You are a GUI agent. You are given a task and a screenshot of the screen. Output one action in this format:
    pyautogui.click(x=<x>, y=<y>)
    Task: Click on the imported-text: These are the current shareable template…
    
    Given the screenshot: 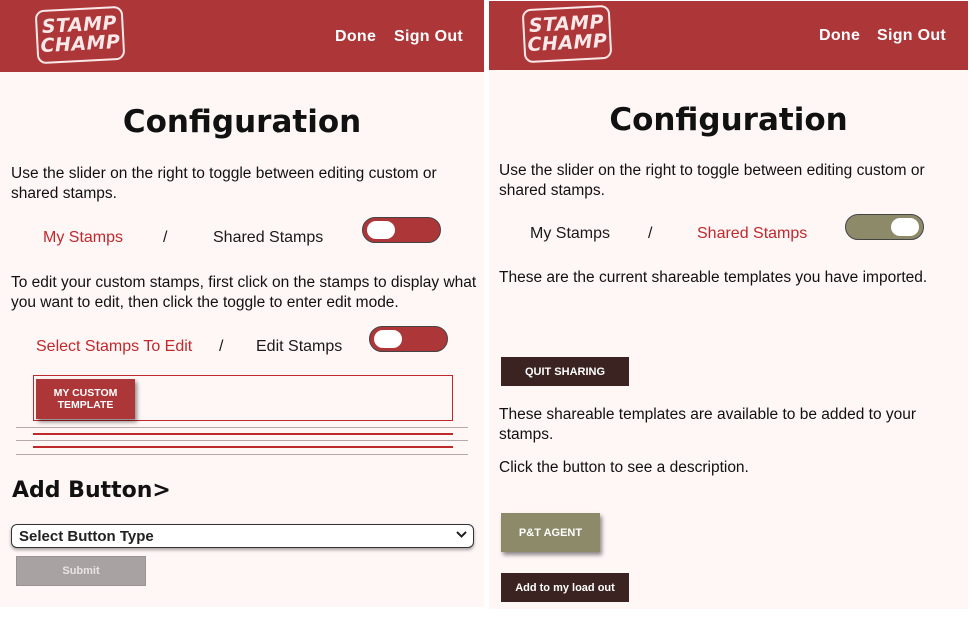 What is the action you would take?
    pyautogui.click(x=713, y=277)
    